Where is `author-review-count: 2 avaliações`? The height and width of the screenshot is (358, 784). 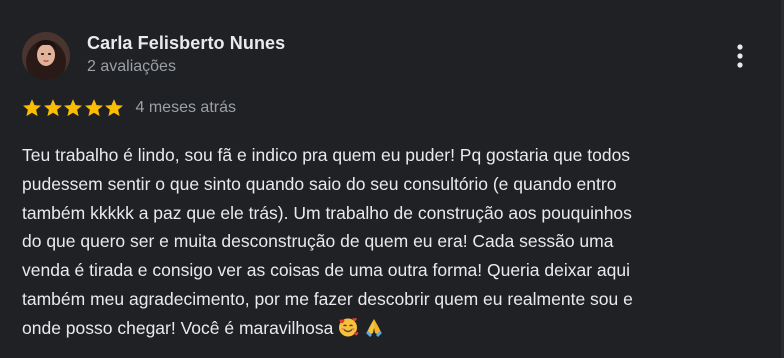 author-review-count: 2 avaliações is located at coordinates (131, 67).